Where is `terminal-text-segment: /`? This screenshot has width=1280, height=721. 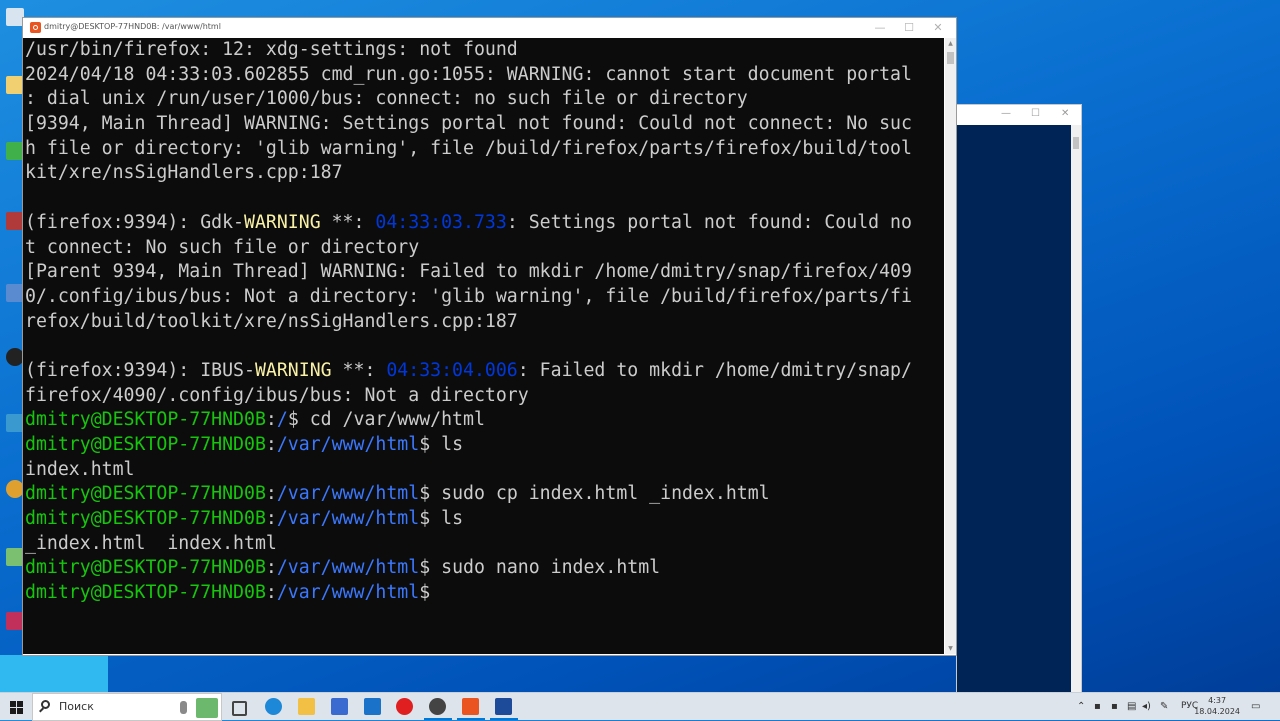 terminal-text-segment: / is located at coordinates (282, 420).